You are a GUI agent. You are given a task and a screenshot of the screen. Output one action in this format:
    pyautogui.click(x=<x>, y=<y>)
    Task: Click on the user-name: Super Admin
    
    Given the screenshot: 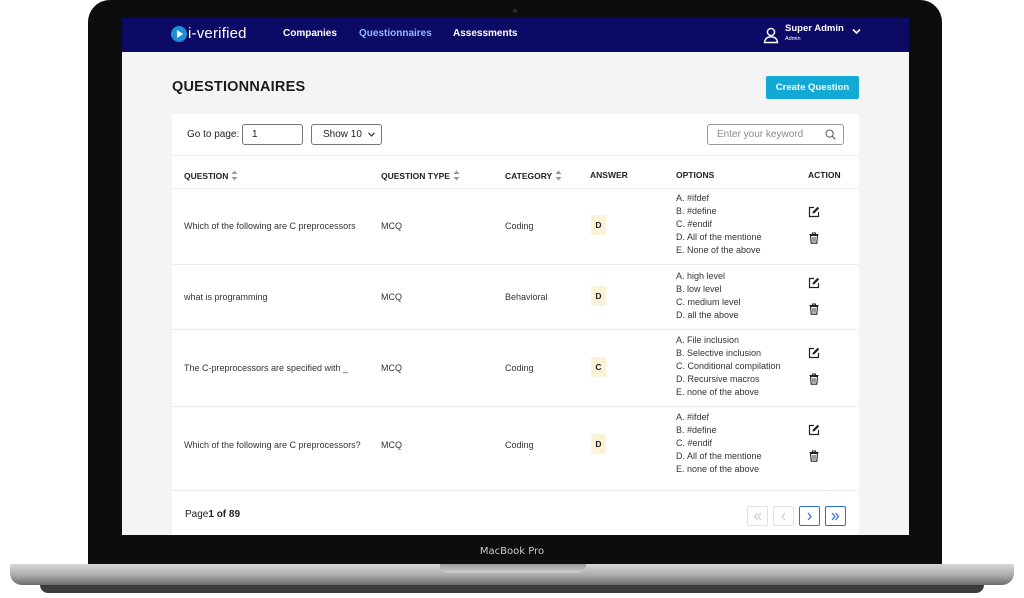 What is the action you would take?
    pyautogui.click(x=814, y=28)
    